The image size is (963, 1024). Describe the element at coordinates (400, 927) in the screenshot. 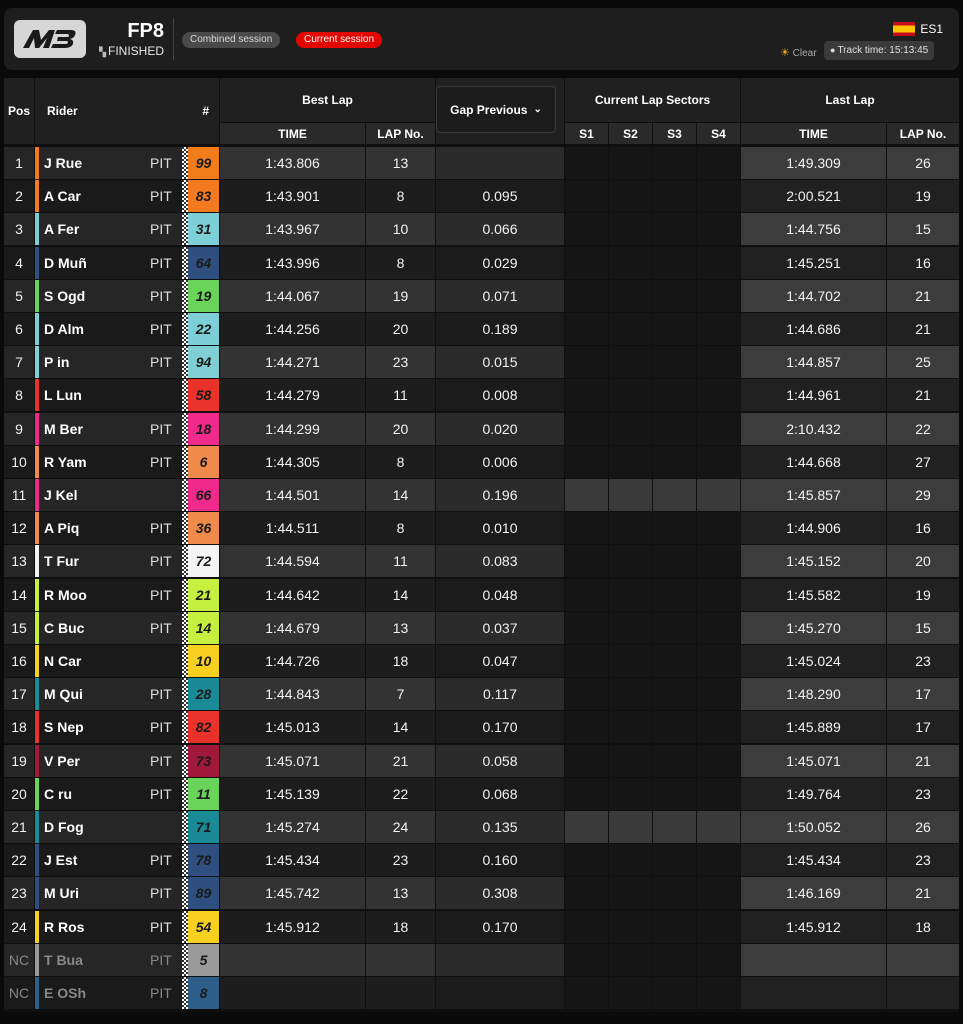

I see `best-lap-number: 18` at that location.